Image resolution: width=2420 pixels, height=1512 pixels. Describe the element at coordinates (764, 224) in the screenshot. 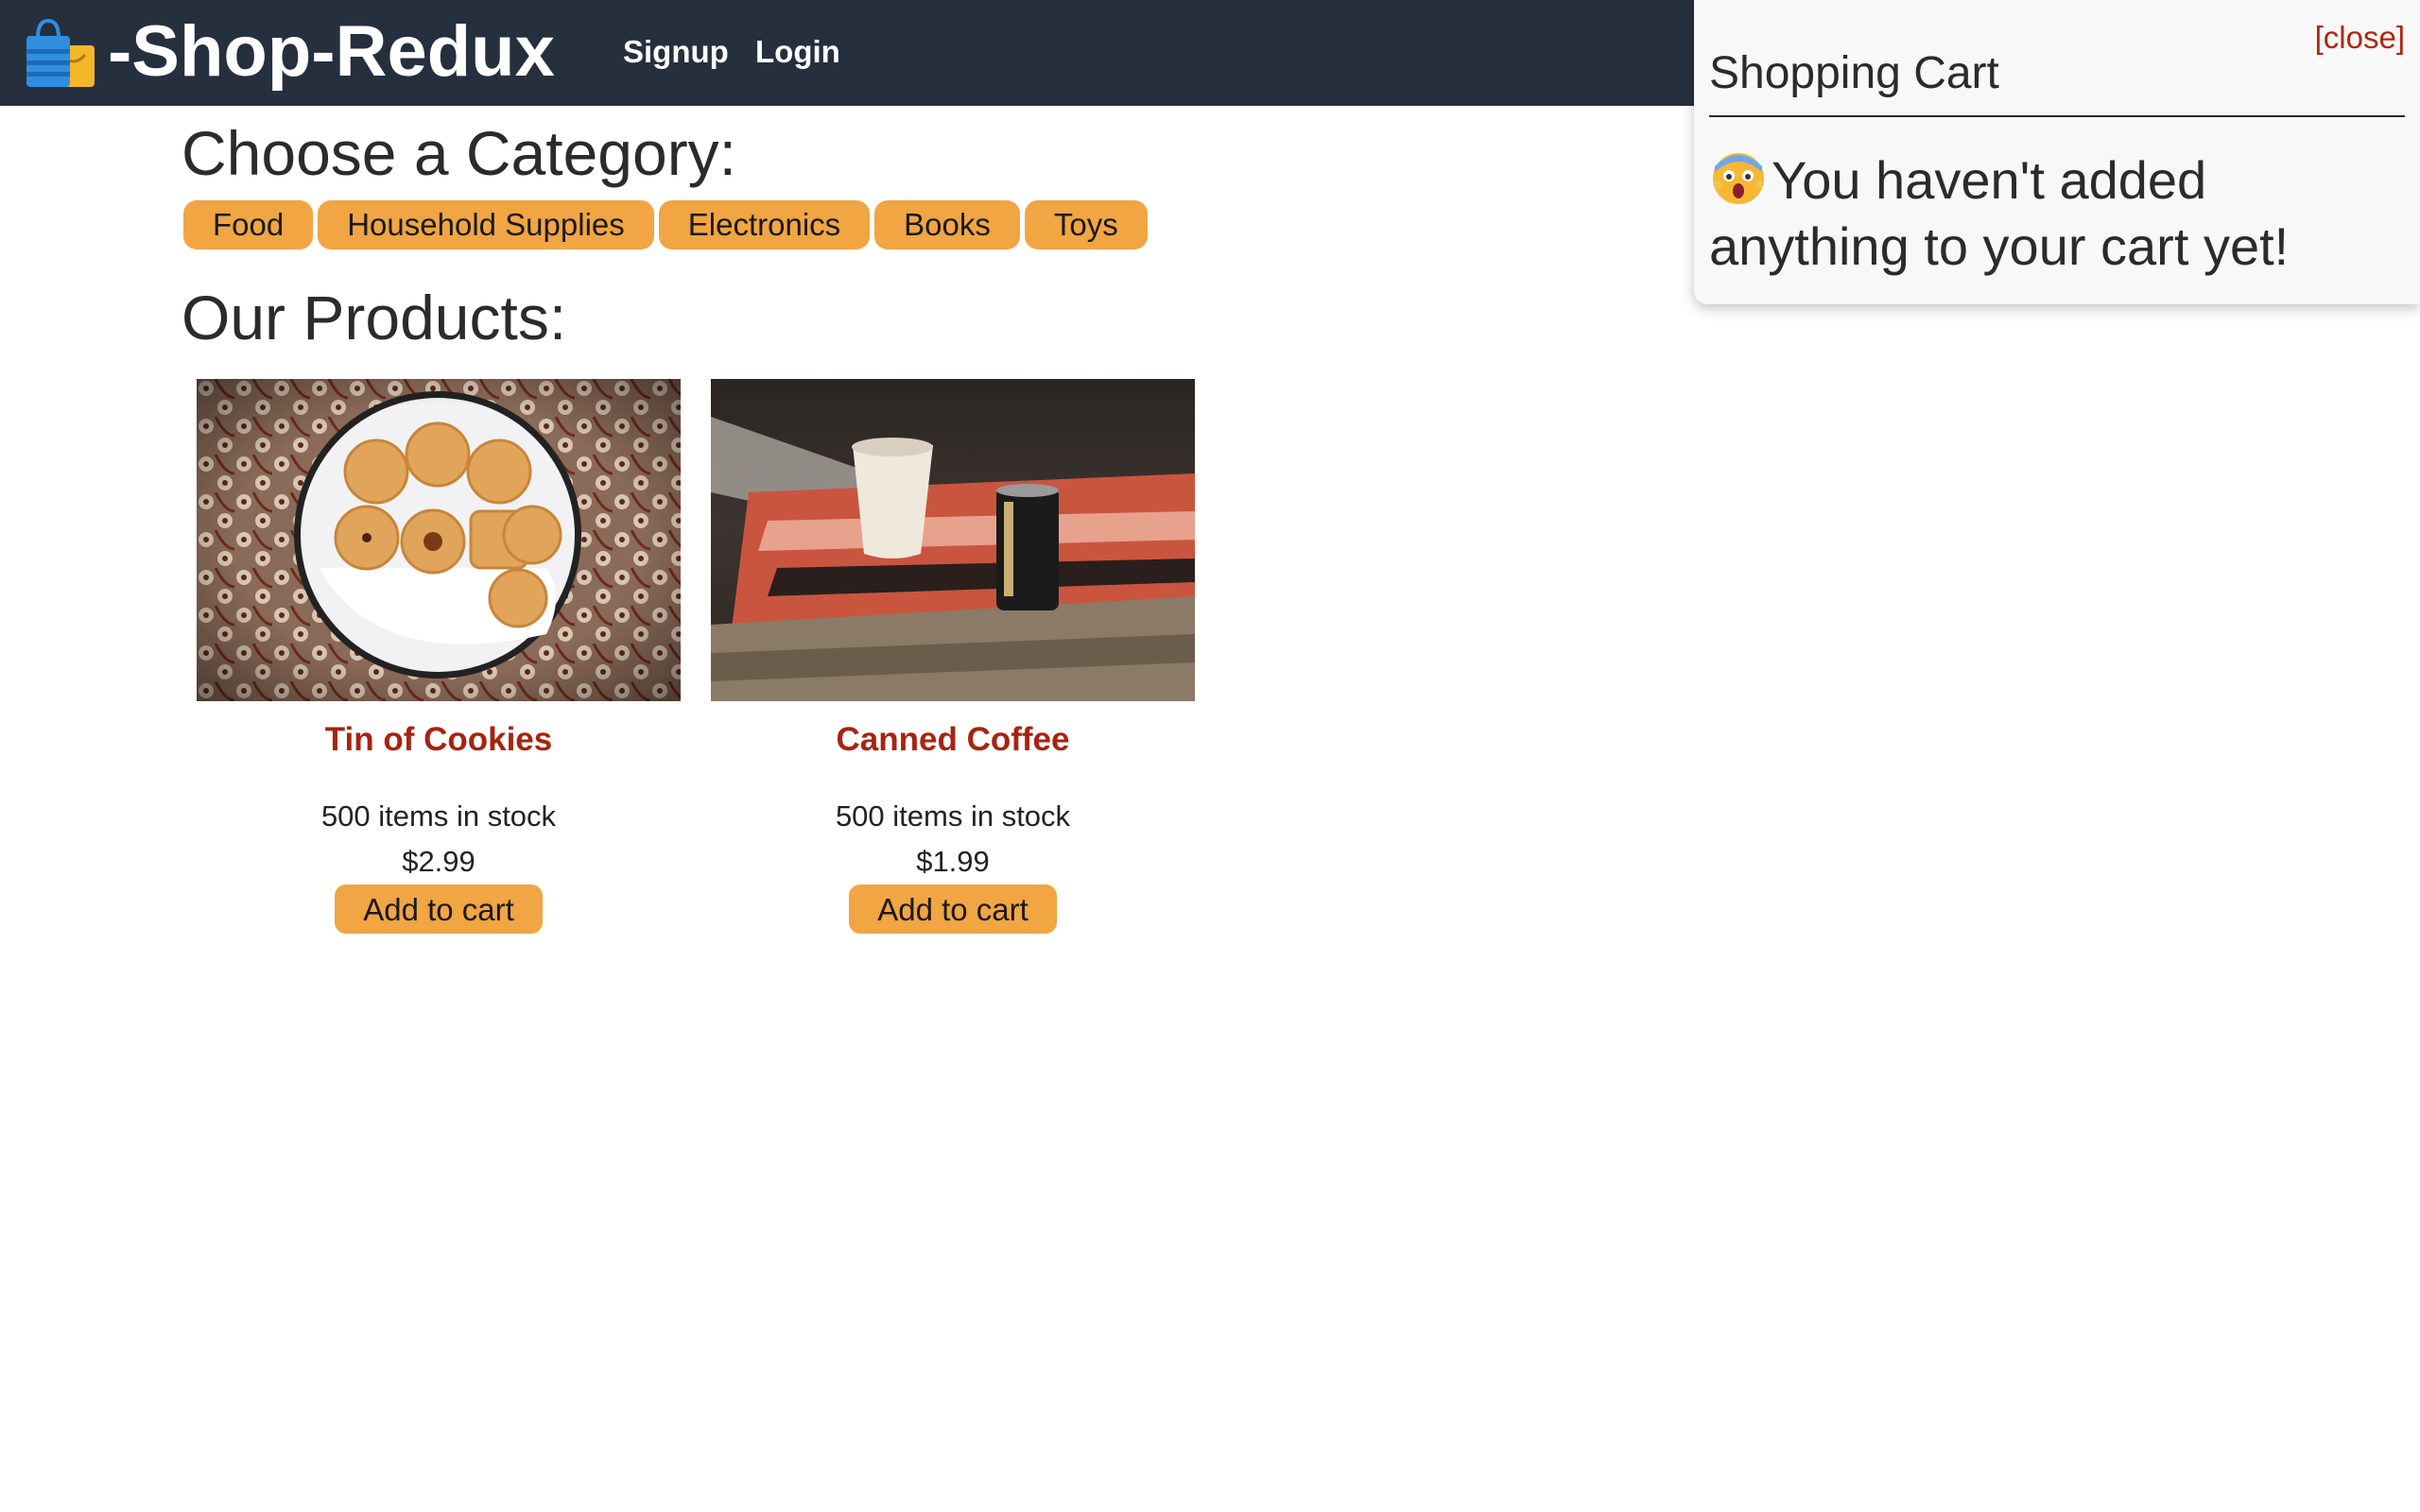

I see `category-button-electronics: Electronics` at that location.